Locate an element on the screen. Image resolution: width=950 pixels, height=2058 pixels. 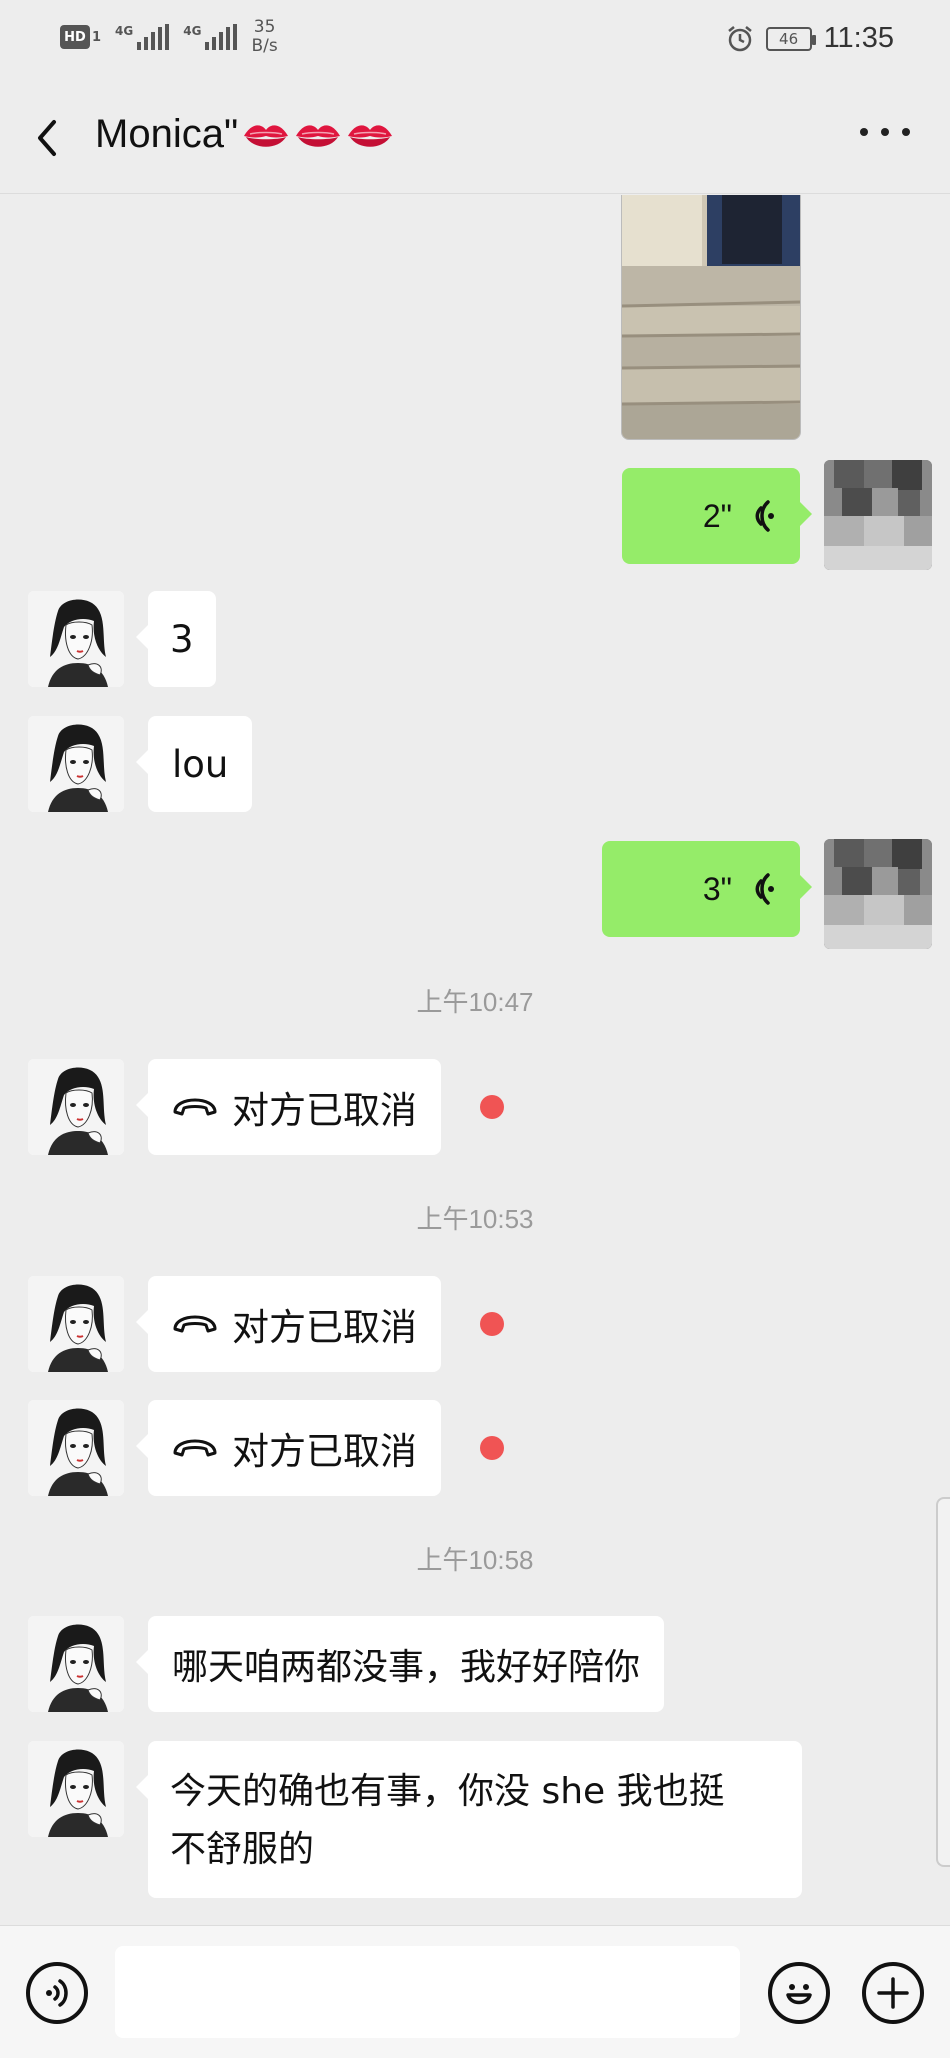
text-message: 3 is located at coordinates (176, 639).